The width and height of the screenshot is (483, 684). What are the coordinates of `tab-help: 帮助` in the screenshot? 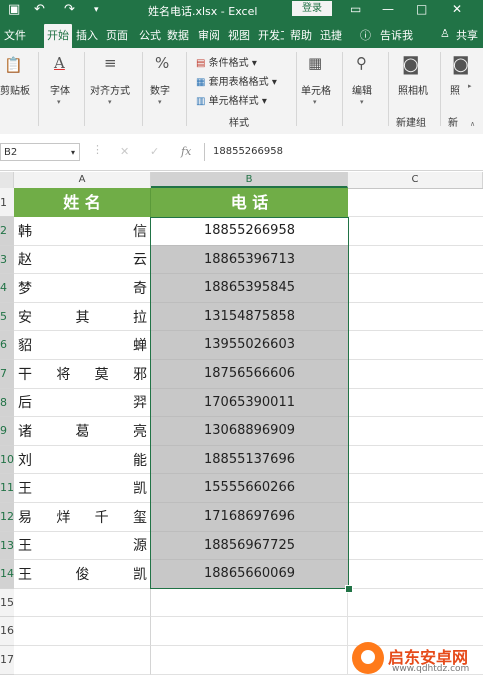 It's located at (301, 35).